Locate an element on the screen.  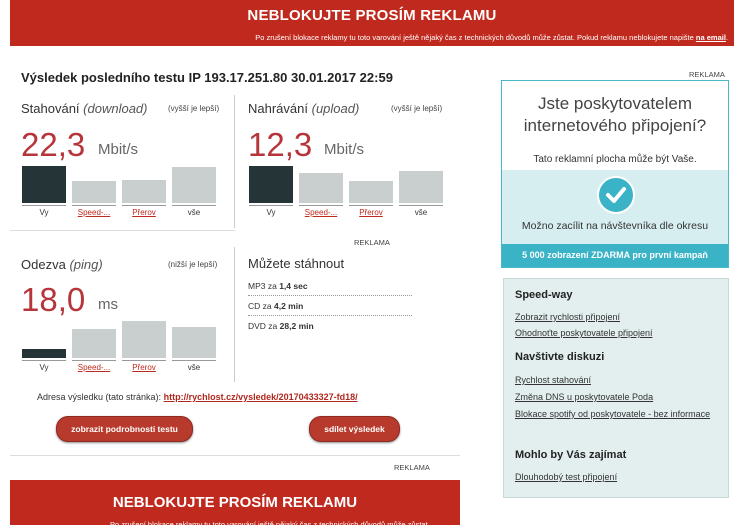
links-section-title: Mohlo by Vás zajímat is located at coordinates (571, 455).